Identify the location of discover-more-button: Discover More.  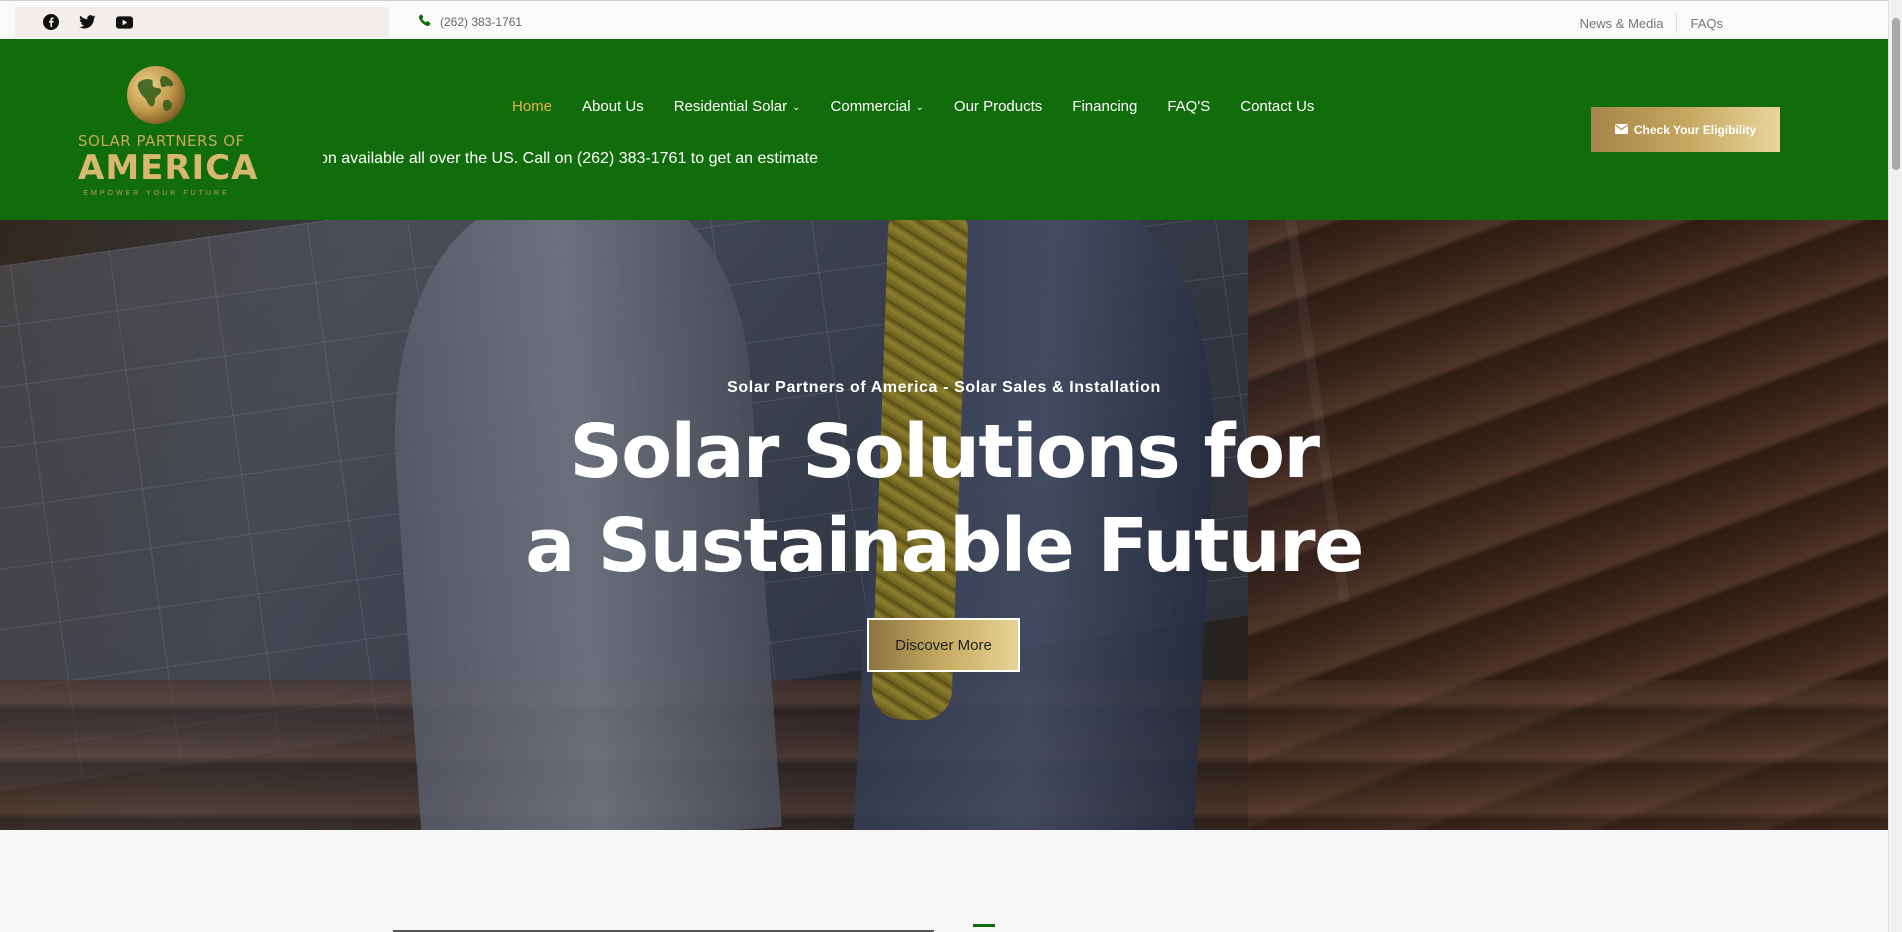
(943, 645).